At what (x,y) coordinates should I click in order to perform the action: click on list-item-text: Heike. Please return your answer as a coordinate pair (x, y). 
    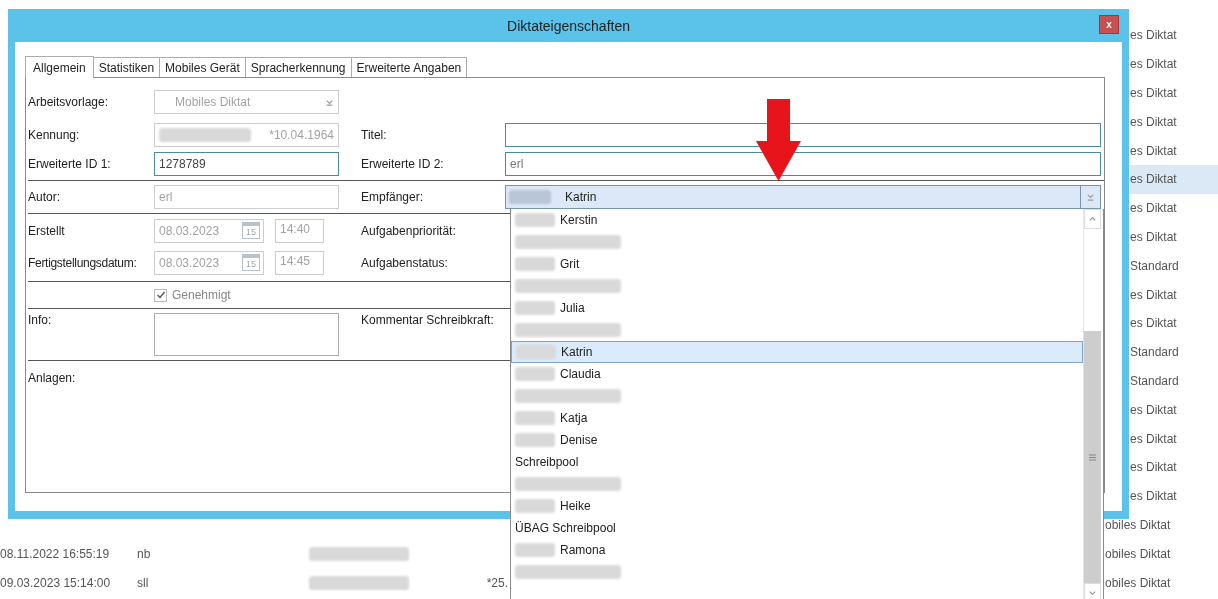
    Looking at the image, I should click on (575, 506).